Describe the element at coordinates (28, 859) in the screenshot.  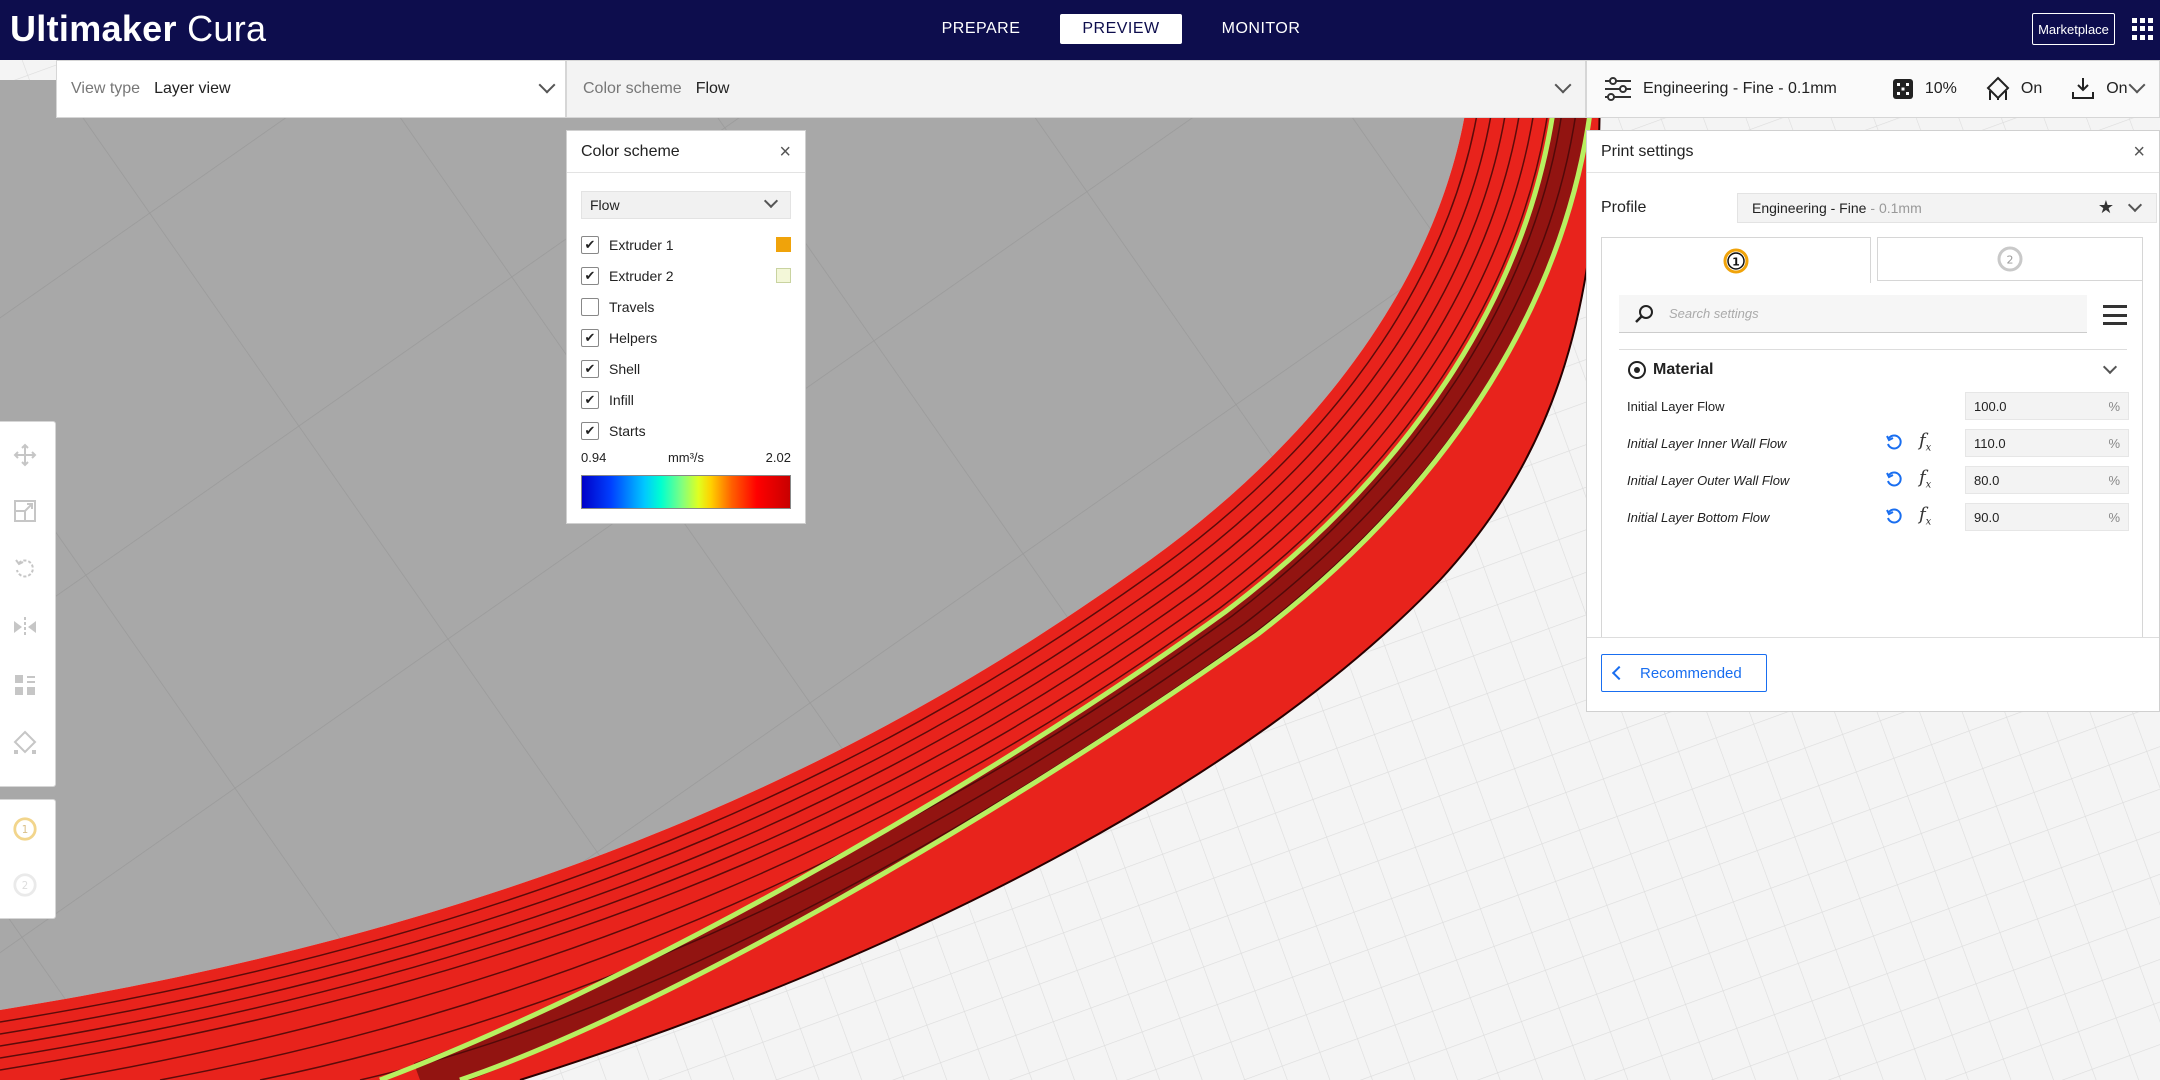
I see `extruder-buttons: 1 2` at that location.